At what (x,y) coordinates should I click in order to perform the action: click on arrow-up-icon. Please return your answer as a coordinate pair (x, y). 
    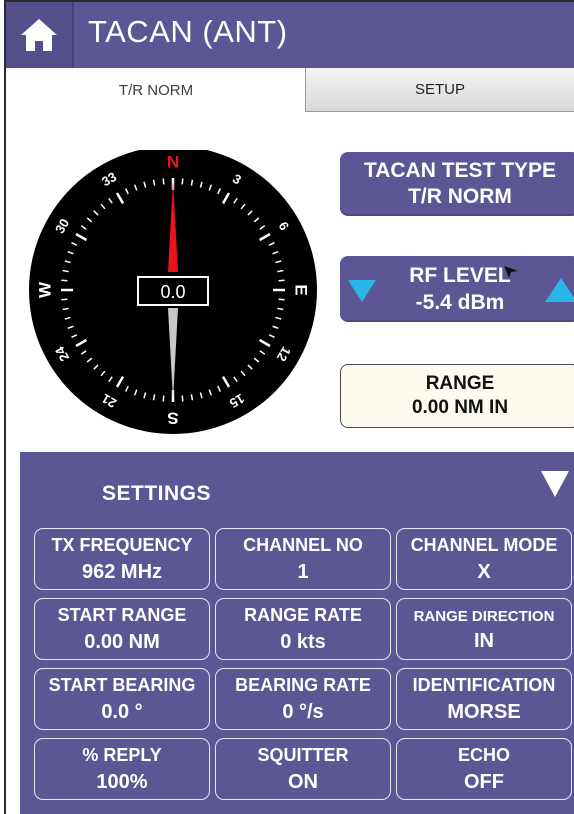
    Looking at the image, I should click on (559, 290).